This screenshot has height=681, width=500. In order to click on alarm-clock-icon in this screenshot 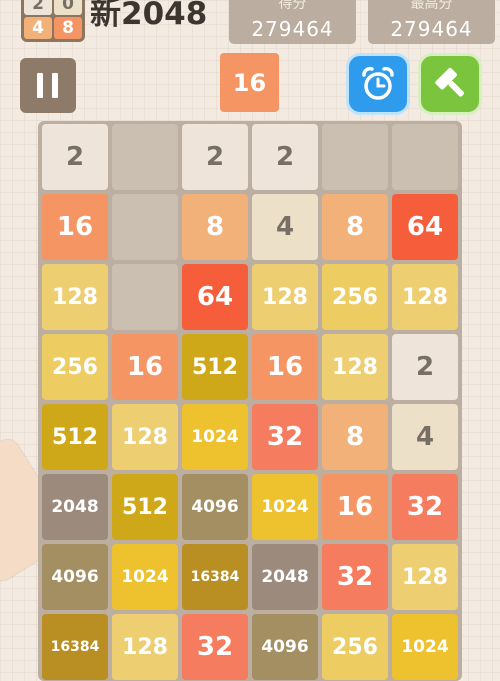, I will do `click(378, 83)`.